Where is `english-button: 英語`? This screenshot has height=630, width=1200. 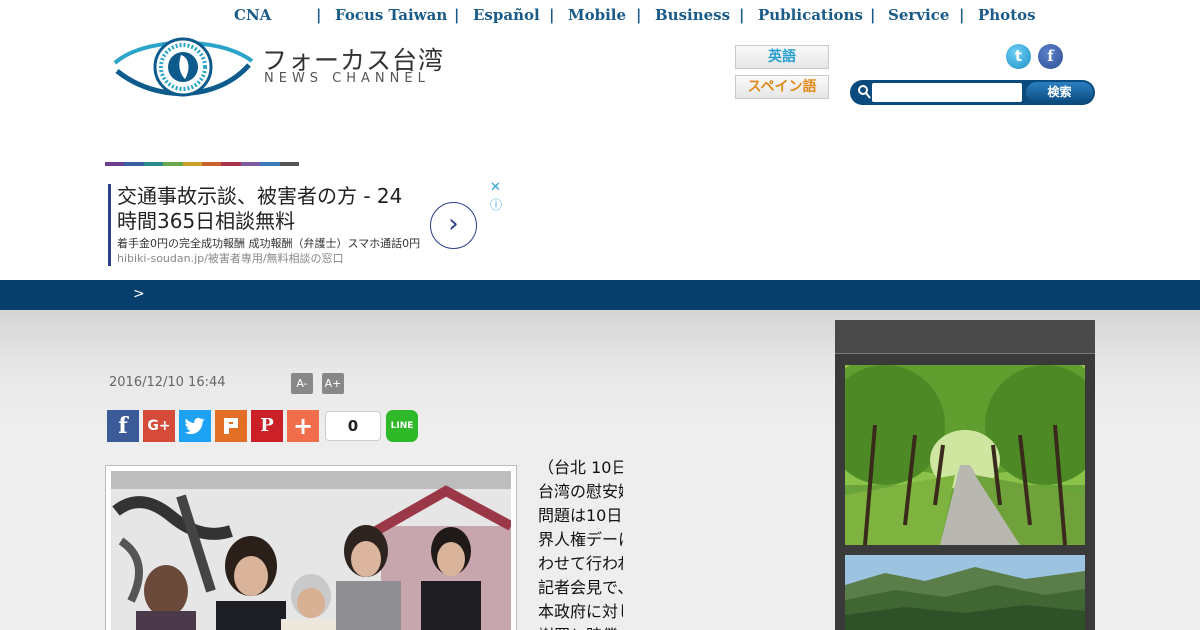
english-button: 英語 is located at coordinates (782, 57).